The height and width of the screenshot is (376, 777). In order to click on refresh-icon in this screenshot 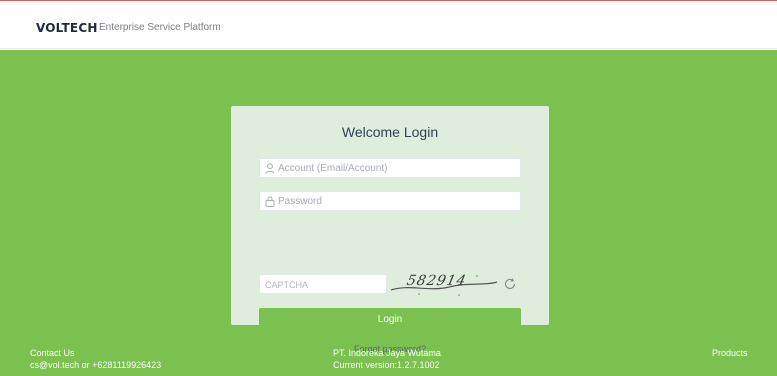, I will do `click(510, 284)`.